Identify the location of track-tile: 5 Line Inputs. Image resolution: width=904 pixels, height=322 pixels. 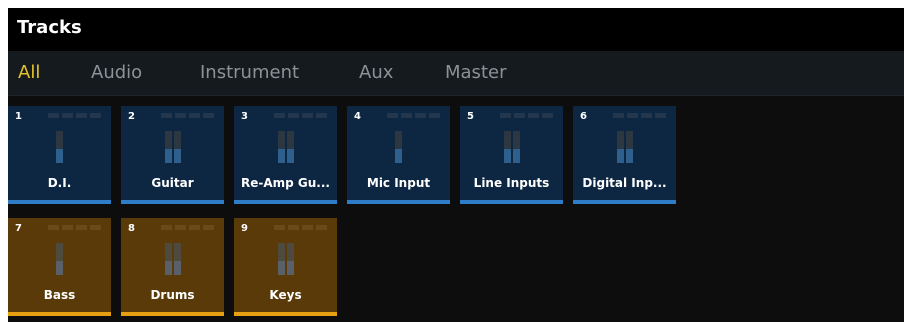
(511, 155).